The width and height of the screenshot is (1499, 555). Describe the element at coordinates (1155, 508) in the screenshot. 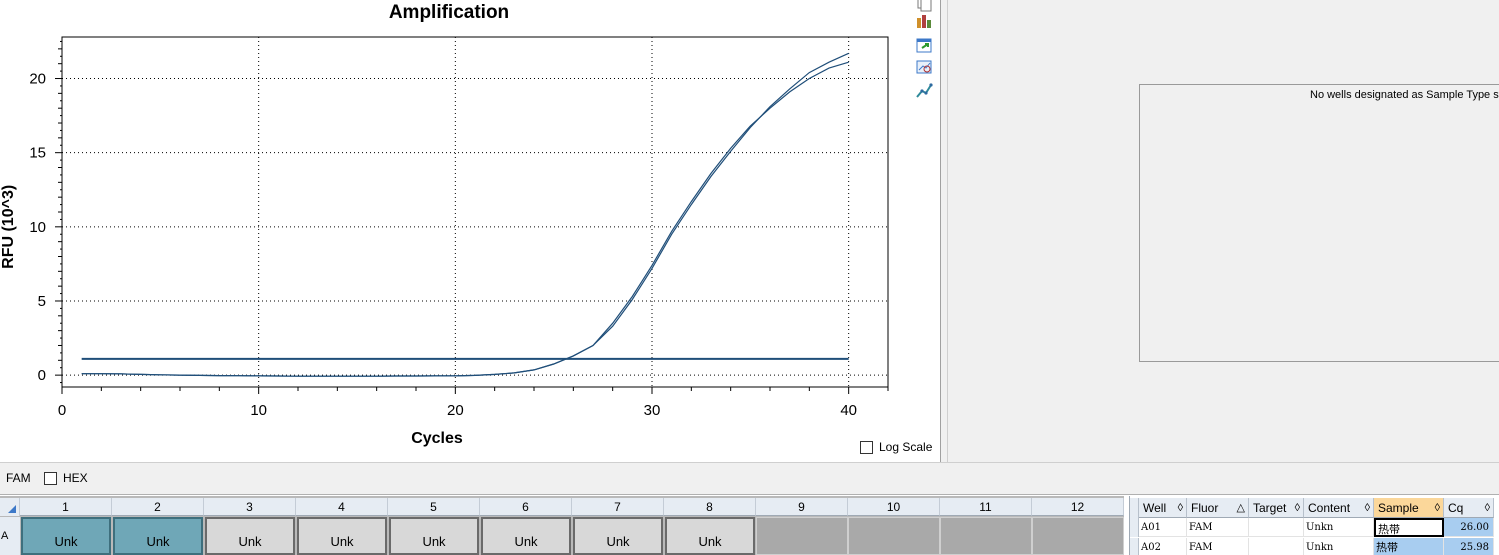

I see `column-header-label: Well` at that location.